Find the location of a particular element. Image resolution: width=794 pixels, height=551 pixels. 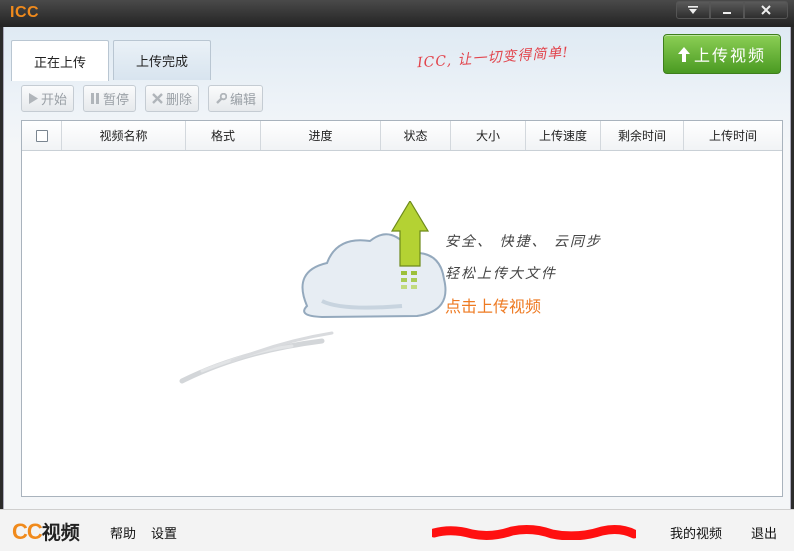

table-header: 视频名称 格式 进度 状态 大小 上传速度 剩余时间 上传时间 is located at coordinates (402, 136).